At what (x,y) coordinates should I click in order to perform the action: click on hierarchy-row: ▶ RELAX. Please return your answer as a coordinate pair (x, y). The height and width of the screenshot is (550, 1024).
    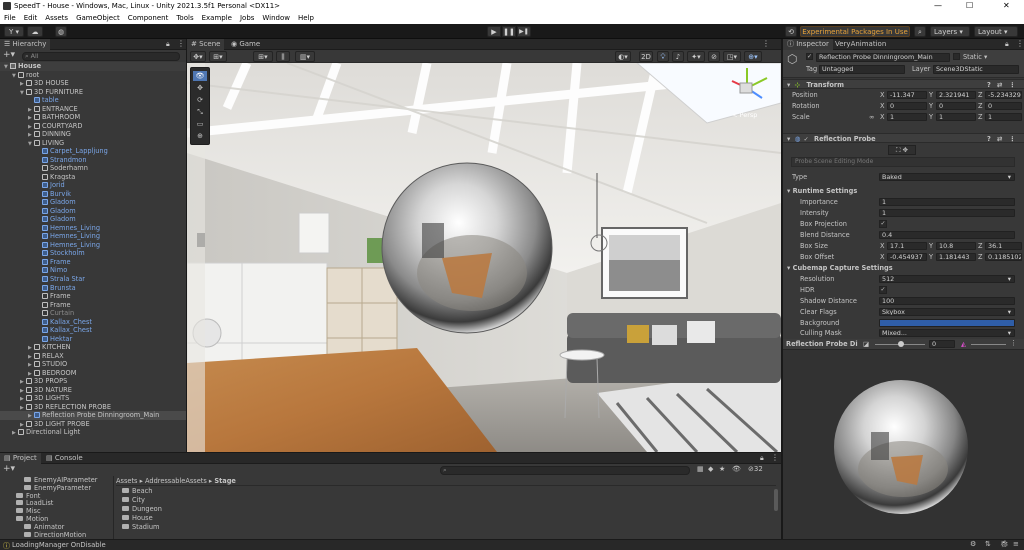
    Looking at the image, I should click on (93, 356).